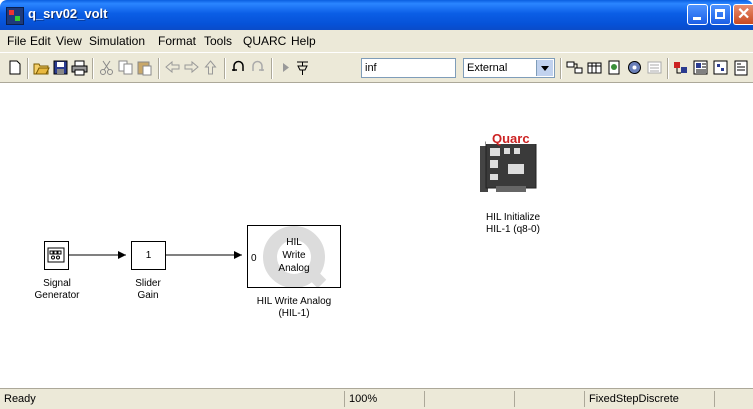  Describe the element at coordinates (20, 399) in the screenshot. I see `status-text: Ready` at that location.